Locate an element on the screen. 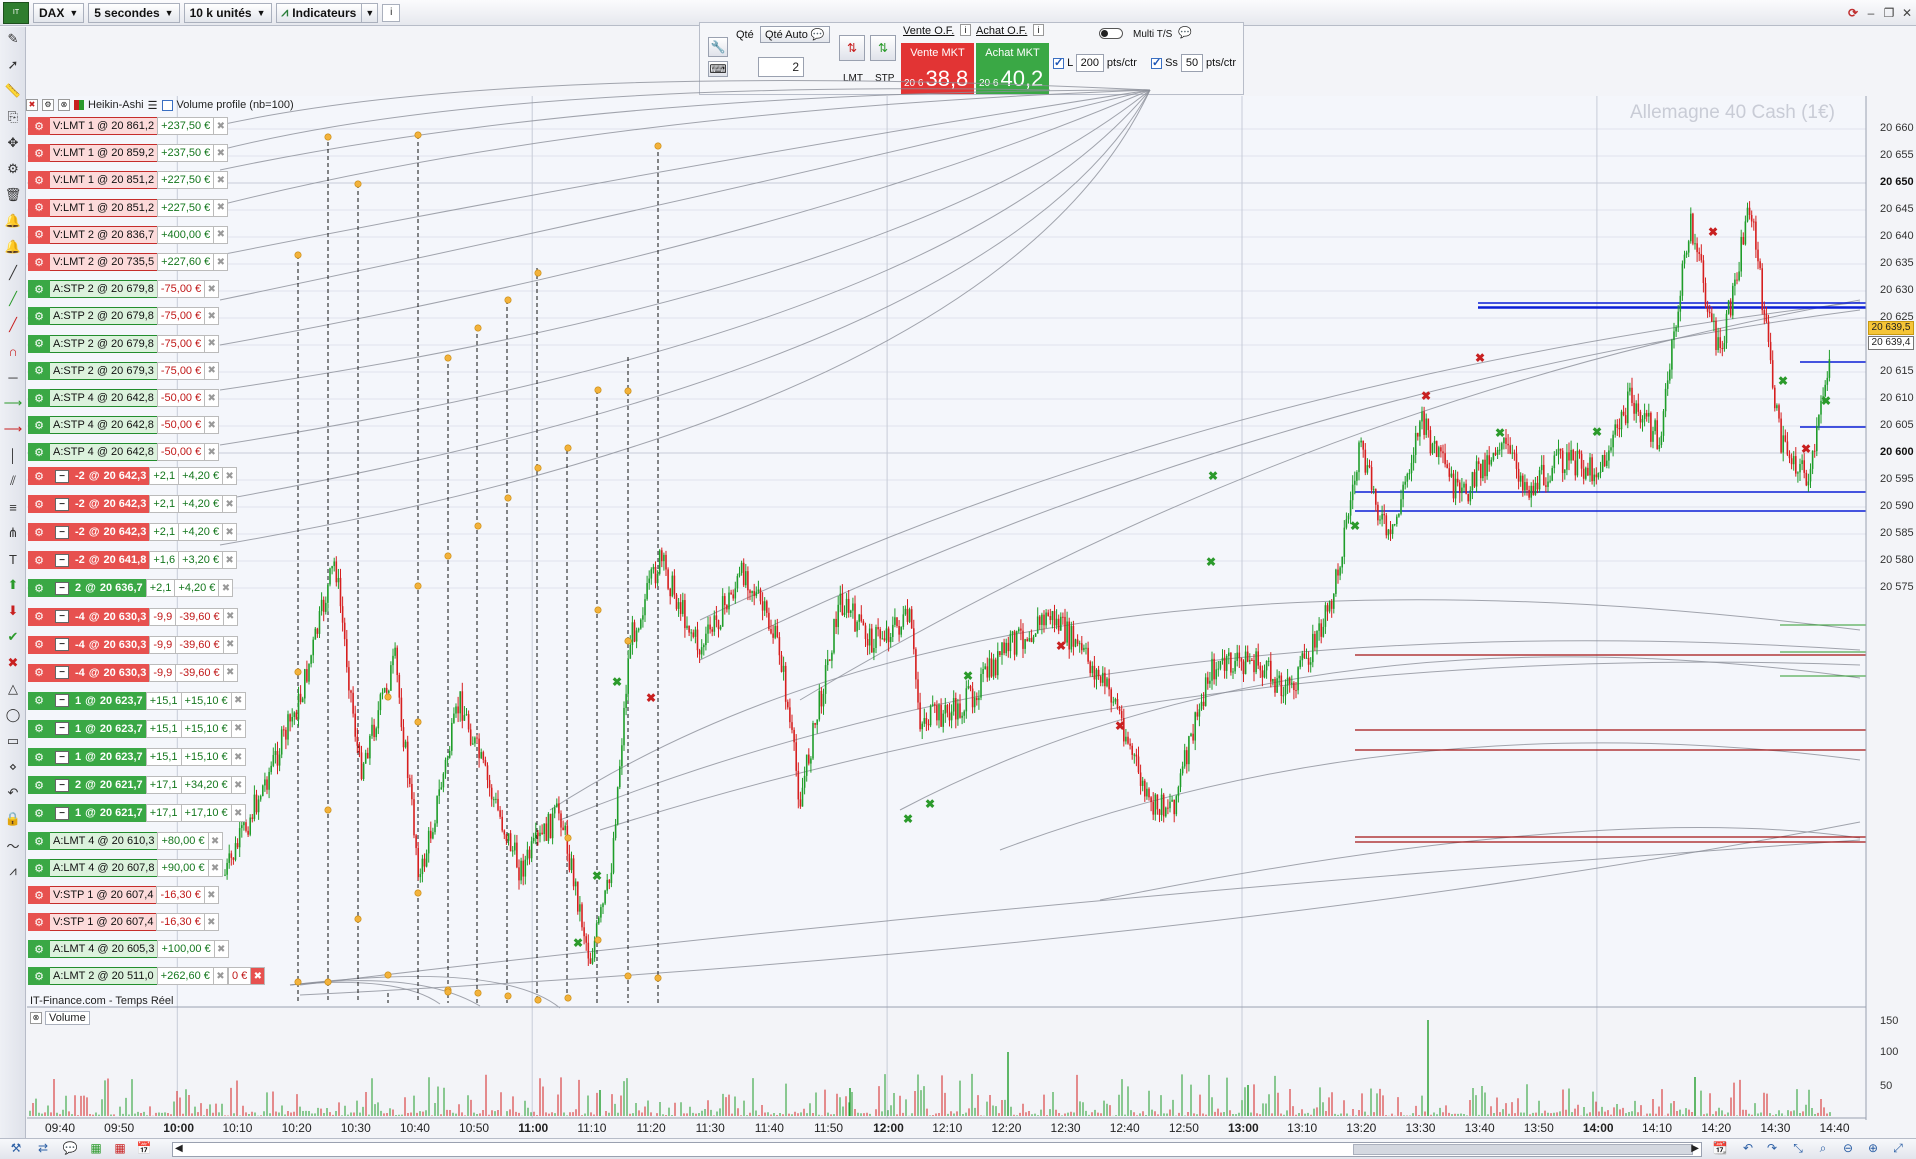 The image size is (1916, 1159). arrow-down-icon: ⬇ is located at coordinates (13, 611).